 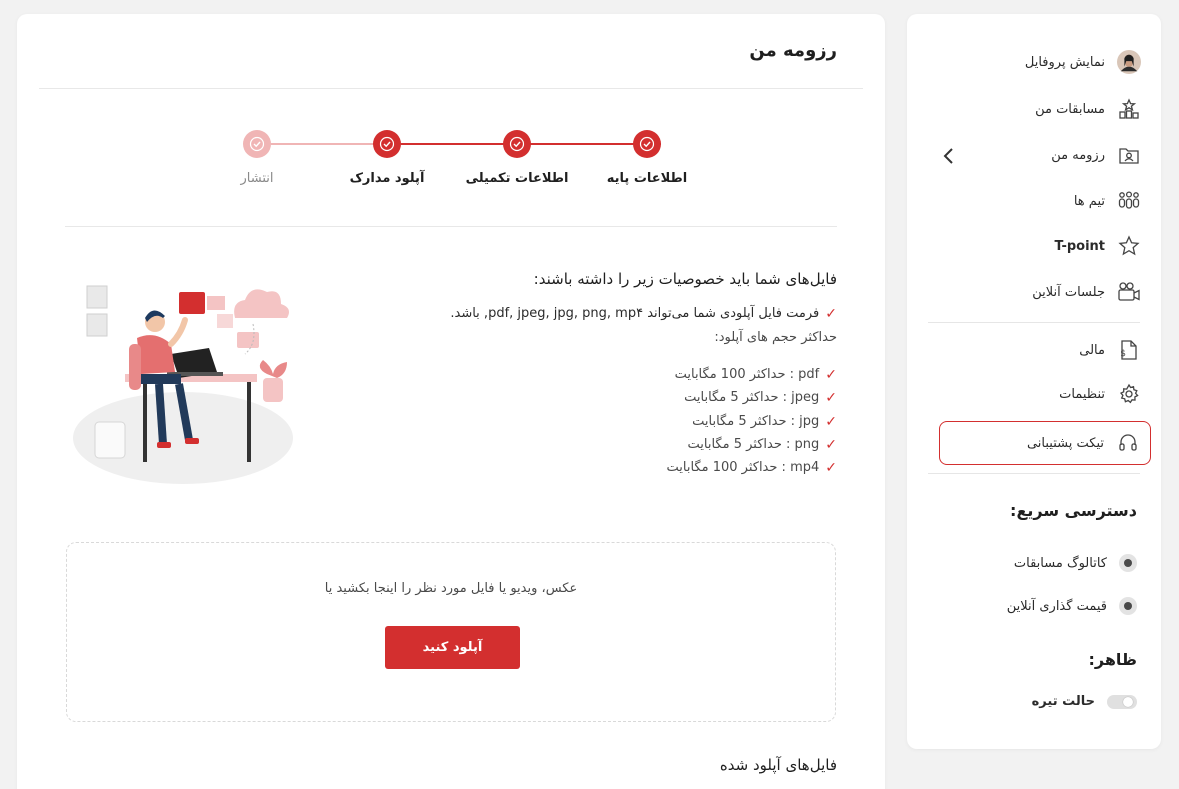 What do you see at coordinates (1045, 394) in the screenshot?
I see `sidebar-item-settings: تنظیمات` at bounding box center [1045, 394].